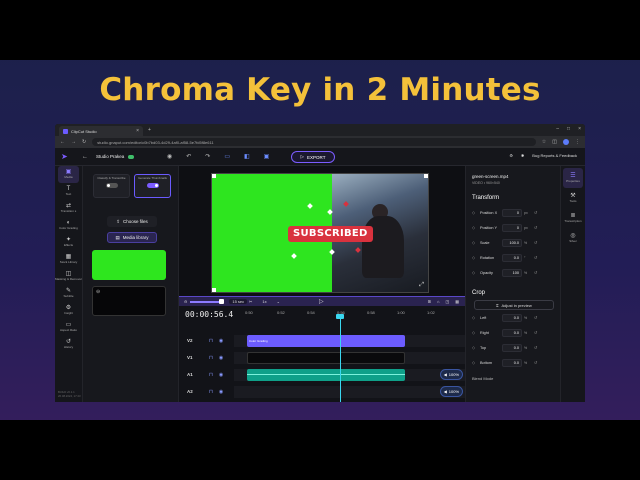  I want to click on layout-full-icon: ▣, so click(267, 156).